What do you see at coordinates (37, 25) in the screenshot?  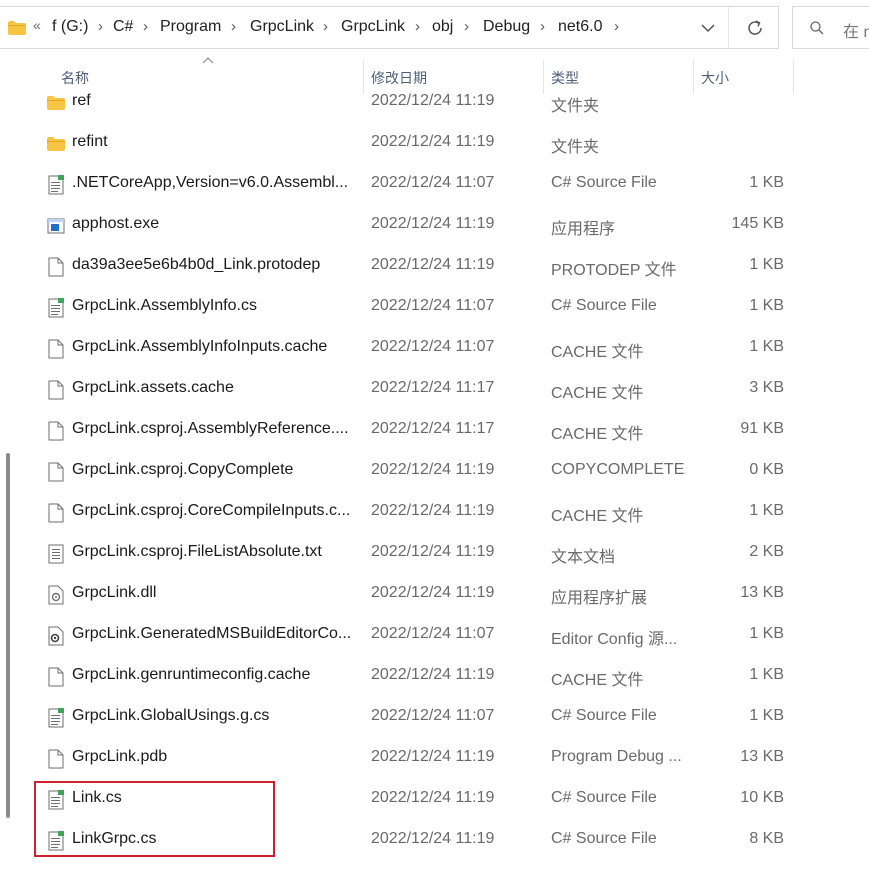 I see `overflow-chevron: «` at bounding box center [37, 25].